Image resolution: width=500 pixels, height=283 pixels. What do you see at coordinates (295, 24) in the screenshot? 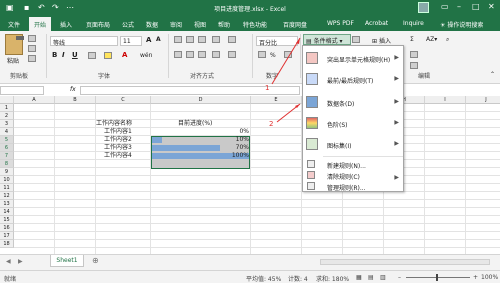
I see `tab-baidu: 百度网盘` at bounding box center [295, 24].